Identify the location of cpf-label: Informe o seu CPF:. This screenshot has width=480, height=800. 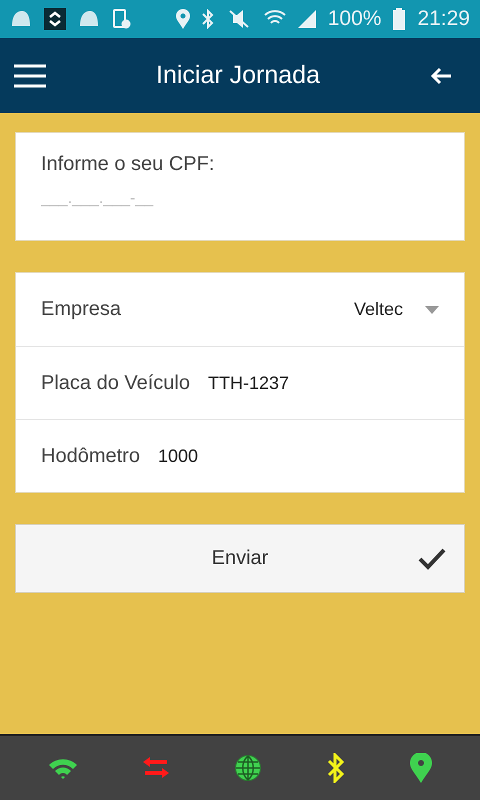
(128, 164).